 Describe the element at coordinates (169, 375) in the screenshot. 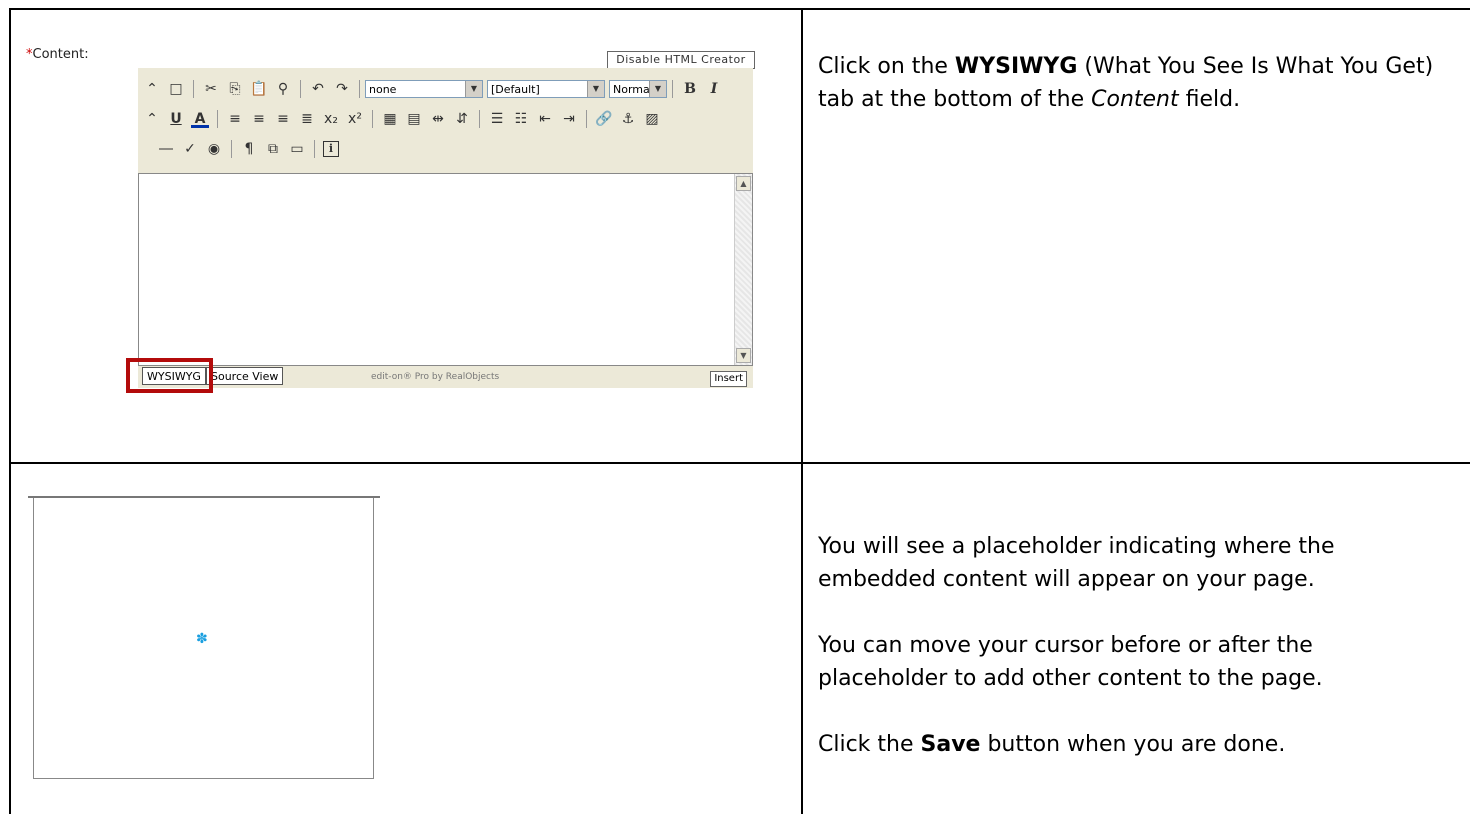

I see `highlight-box` at that location.